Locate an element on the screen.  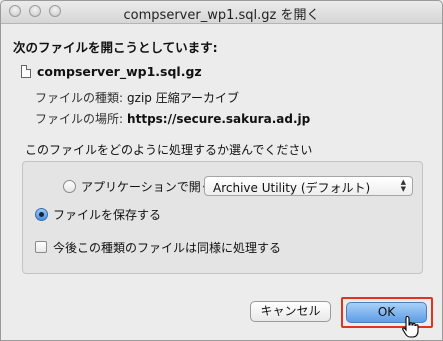
file-info-row: compserver_wp1.sql.gz is located at coordinates (111, 71).